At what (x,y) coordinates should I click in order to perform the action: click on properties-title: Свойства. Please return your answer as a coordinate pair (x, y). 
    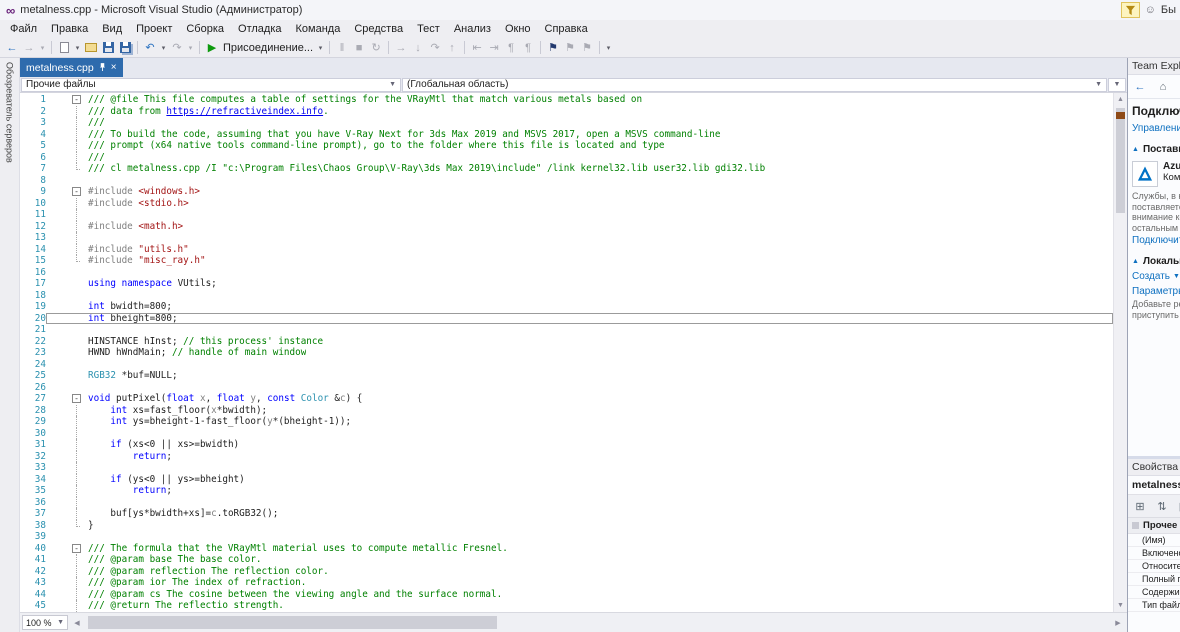
    Looking at the image, I should click on (1154, 467).